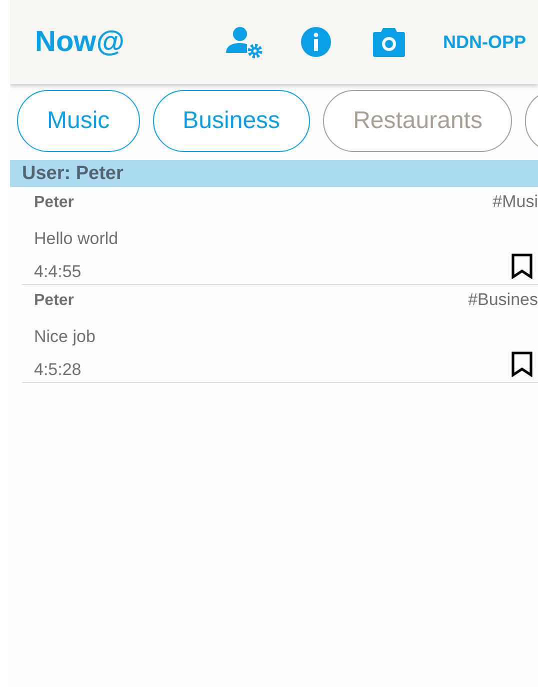  I want to click on timestamp: 4:5:28, so click(58, 370).